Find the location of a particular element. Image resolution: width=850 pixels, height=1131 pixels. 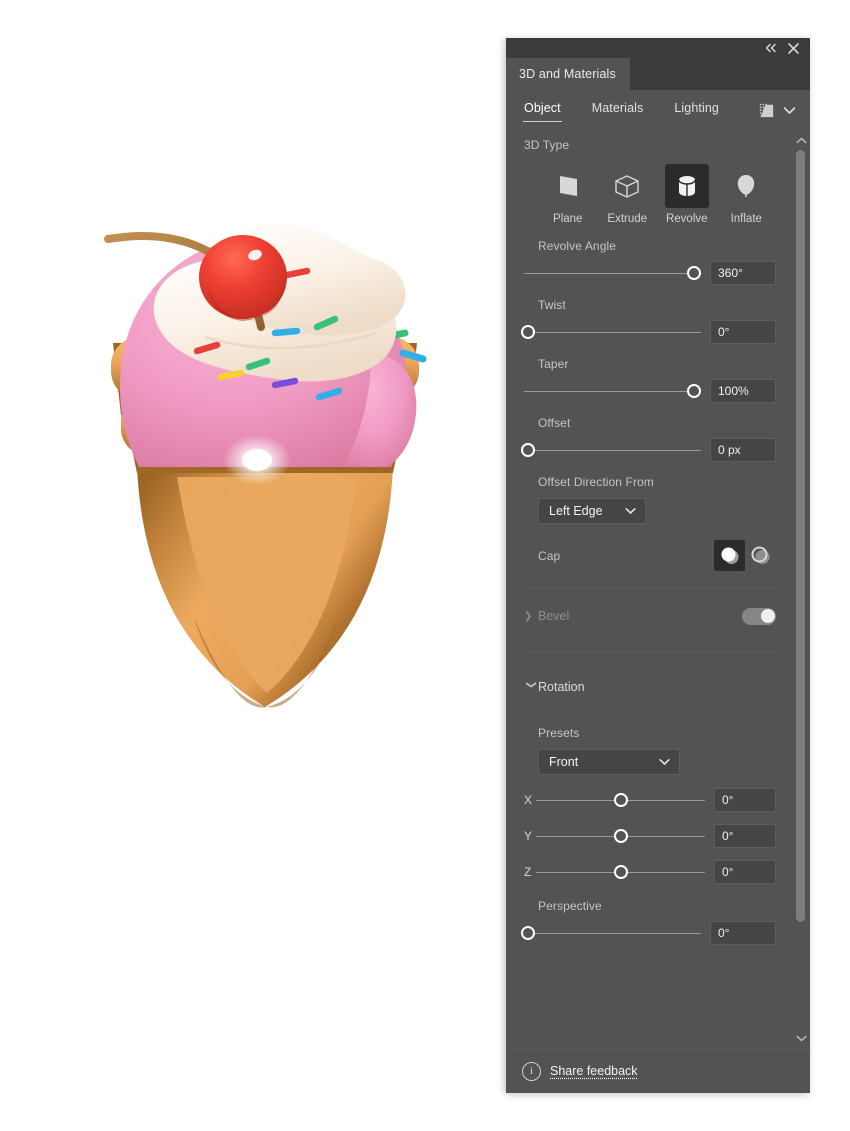

subtab-object: Object is located at coordinates (542, 111).